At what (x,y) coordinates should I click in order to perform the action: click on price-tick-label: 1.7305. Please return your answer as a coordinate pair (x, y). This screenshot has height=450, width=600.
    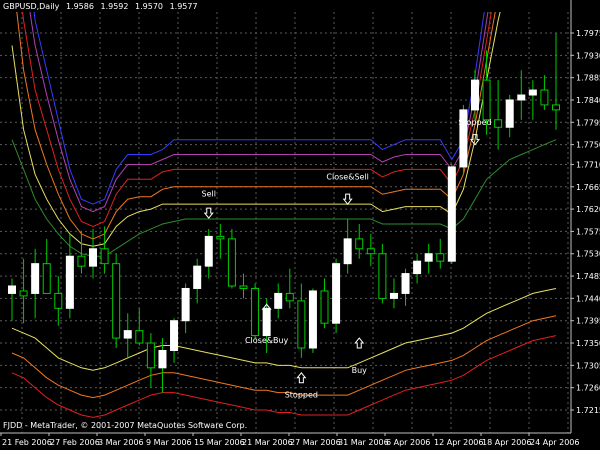
    Looking at the image, I should click on (588, 365).